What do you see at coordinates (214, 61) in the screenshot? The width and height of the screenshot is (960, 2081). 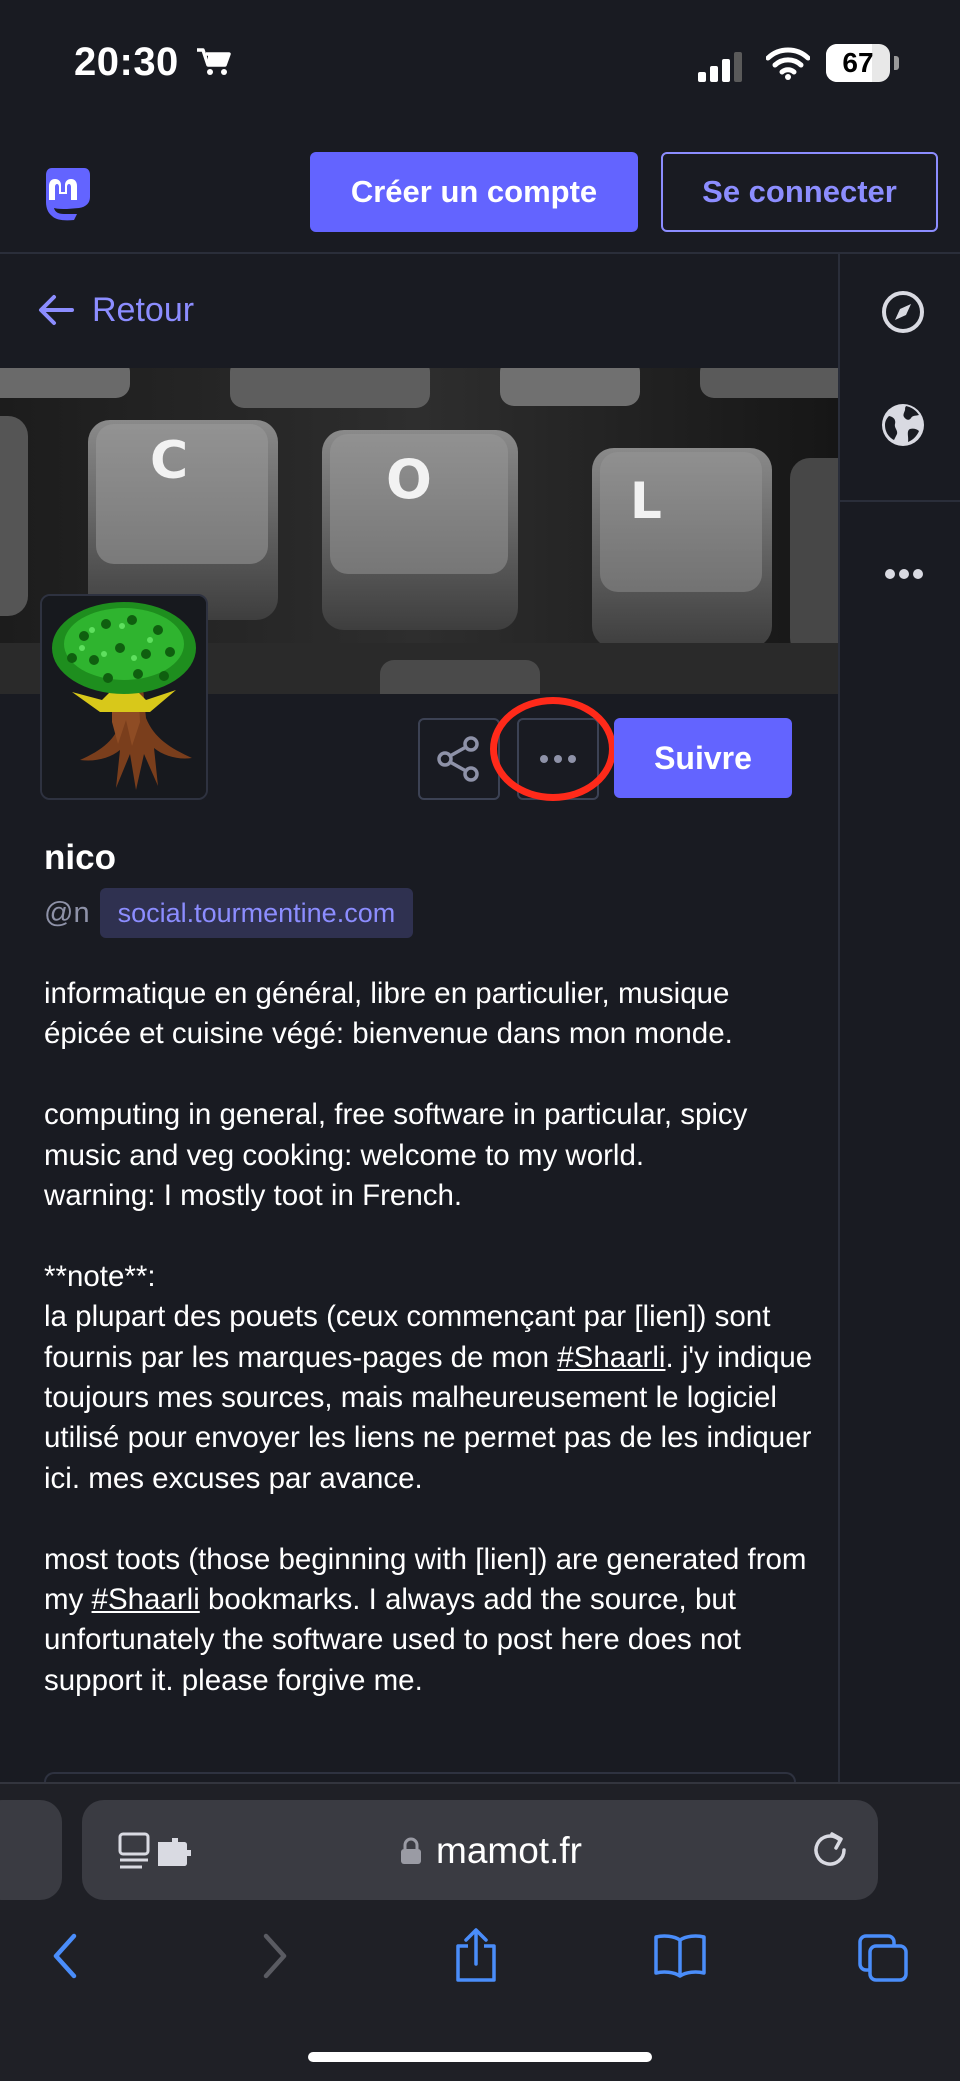 I see `cart-icon` at bounding box center [214, 61].